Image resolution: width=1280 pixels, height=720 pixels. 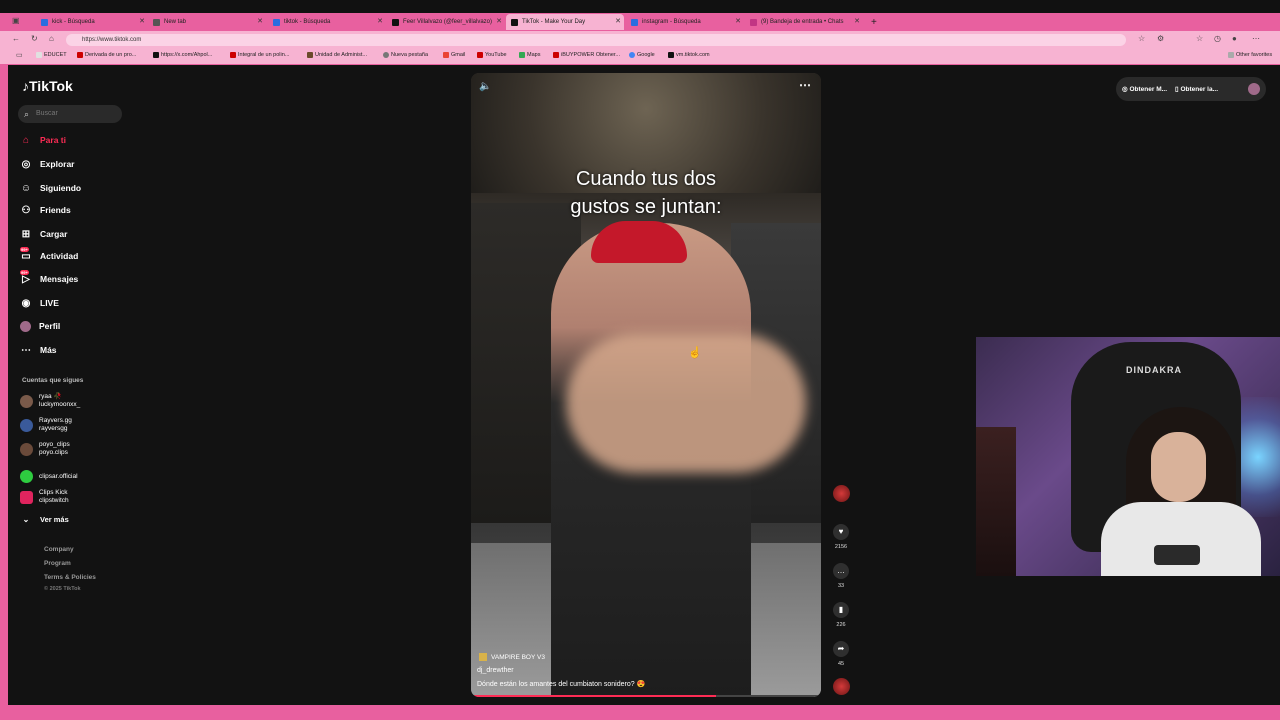 I want to click on chair-brand: DINDAKRA, so click(x=1154, y=370).